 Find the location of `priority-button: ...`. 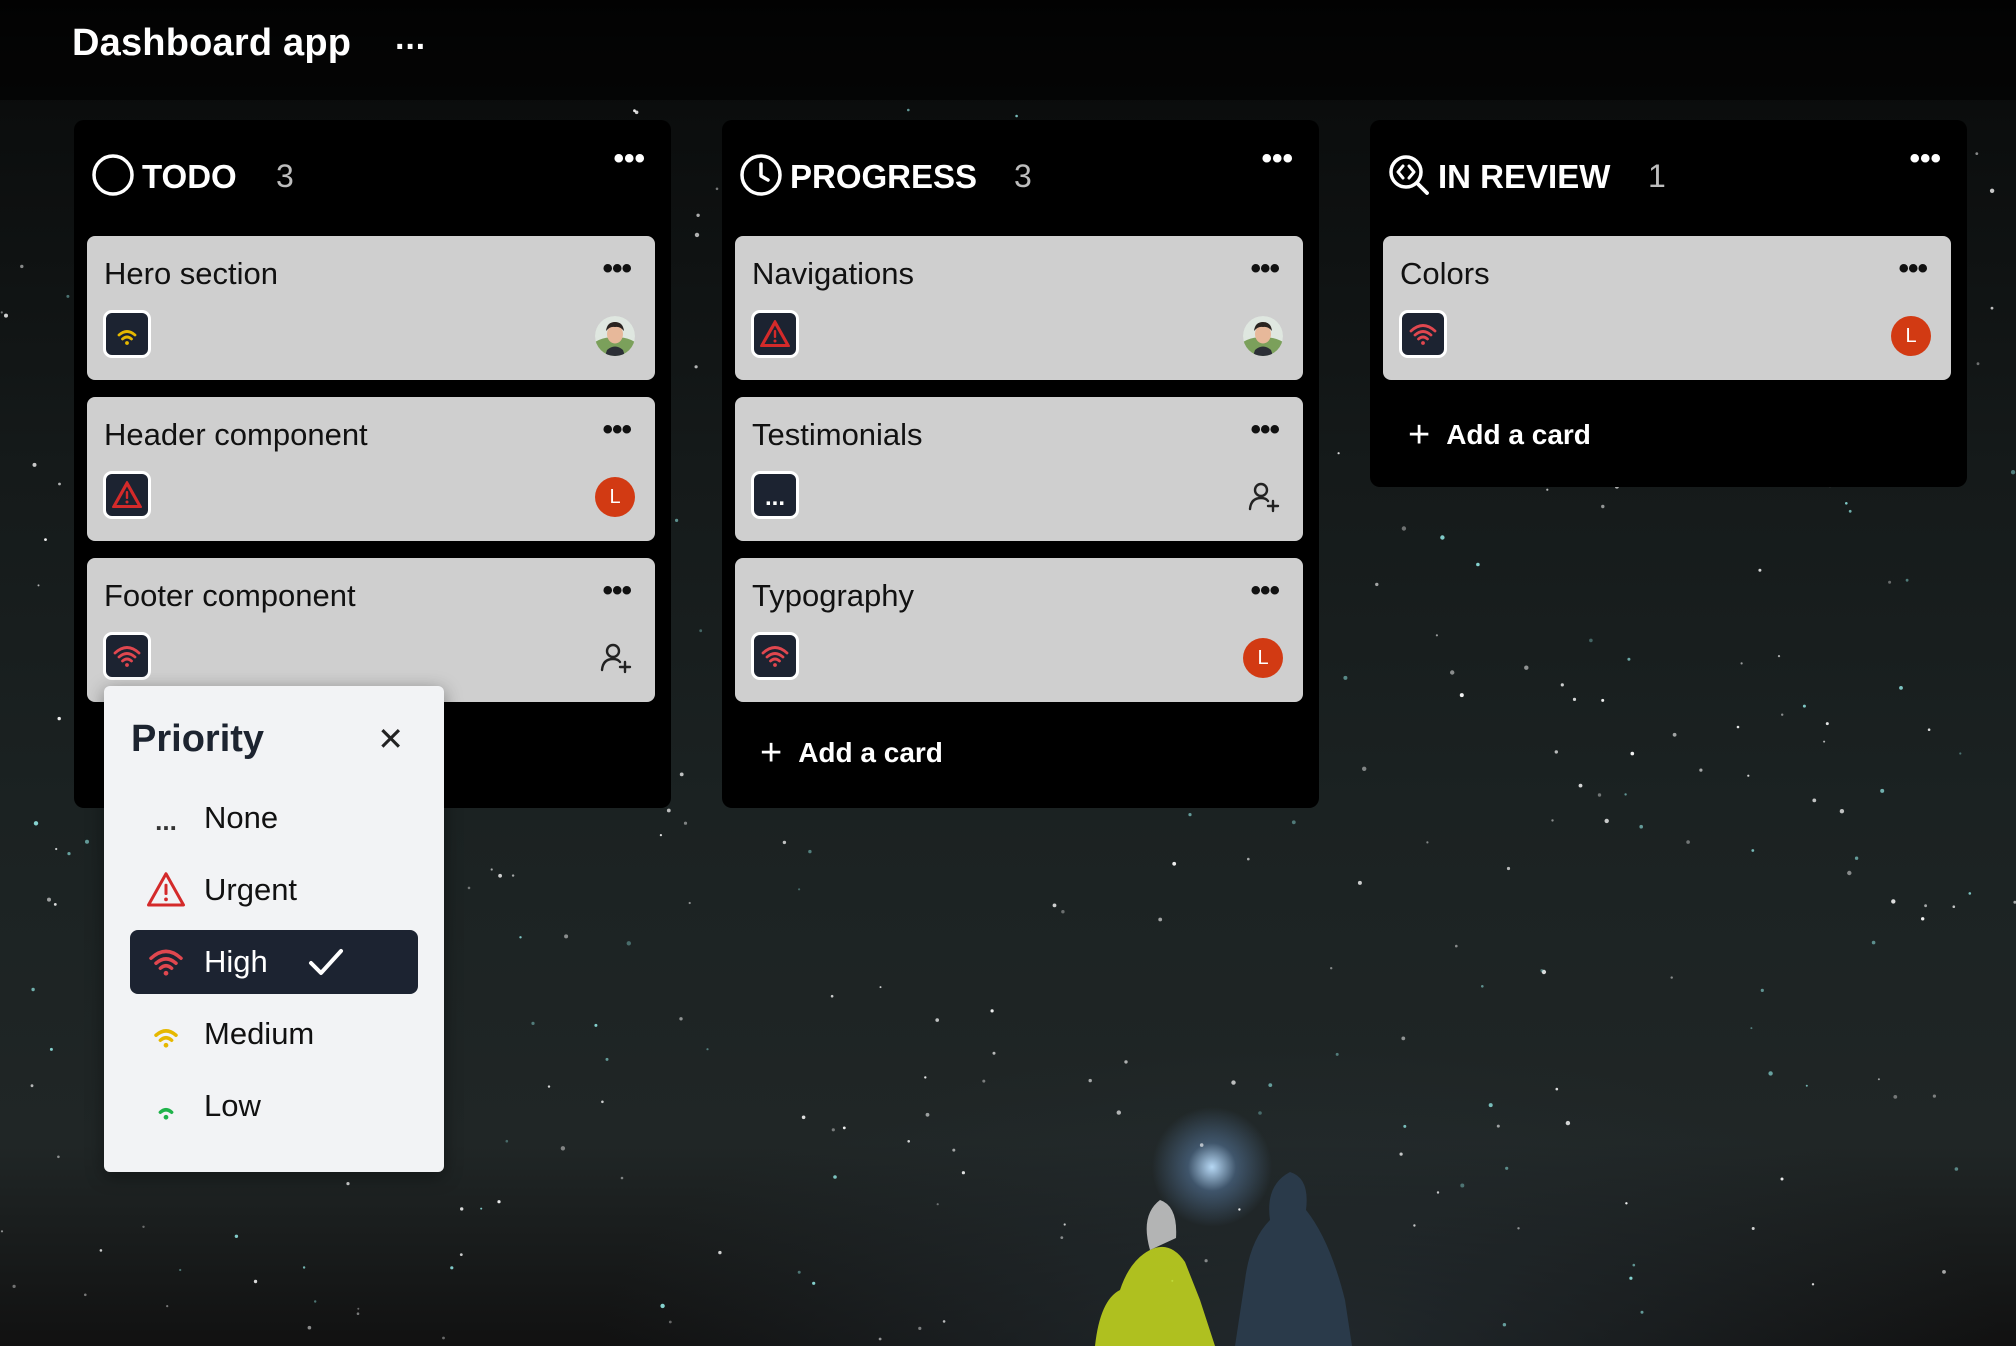

priority-button: ... is located at coordinates (775, 495).